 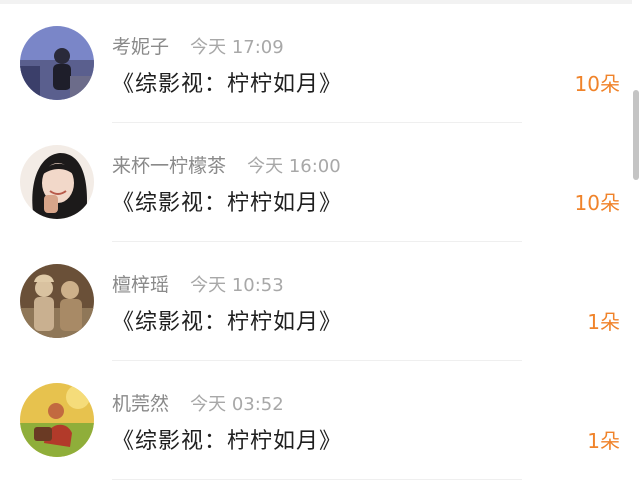 What do you see at coordinates (636, 243) in the screenshot?
I see `scrollbar-track` at bounding box center [636, 243].